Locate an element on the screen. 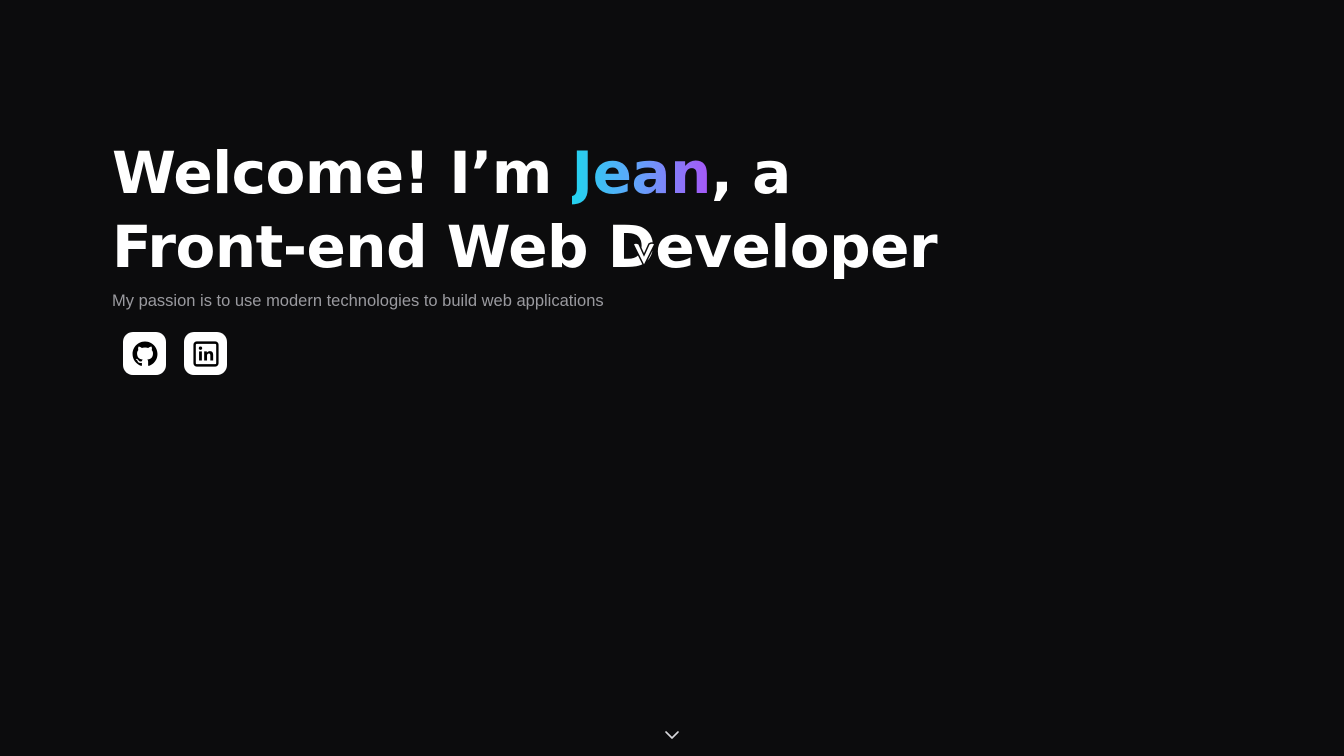 The height and width of the screenshot is (756, 1344). linkedin-link is located at coordinates (205, 353).